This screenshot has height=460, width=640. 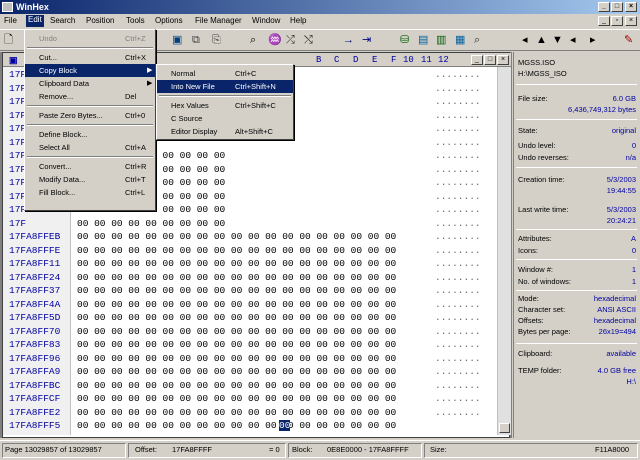 What do you see at coordinates (525, 40) in the screenshot?
I see `nav-left-icon: ◂` at bounding box center [525, 40].